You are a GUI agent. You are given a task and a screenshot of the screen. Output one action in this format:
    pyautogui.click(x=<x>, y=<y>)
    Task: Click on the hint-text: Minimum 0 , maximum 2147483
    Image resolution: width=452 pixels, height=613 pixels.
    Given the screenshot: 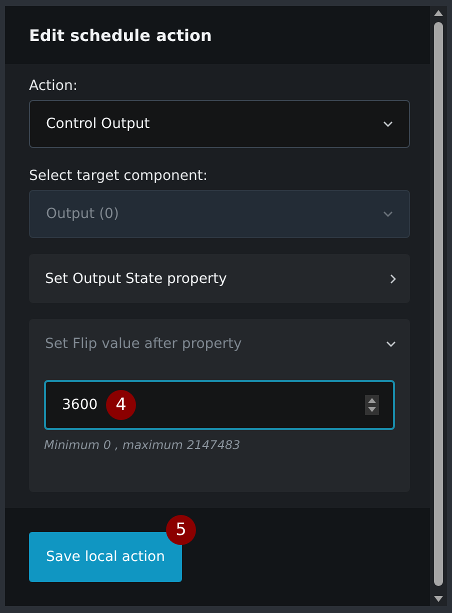 What is the action you would take?
    pyautogui.click(x=143, y=445)
    